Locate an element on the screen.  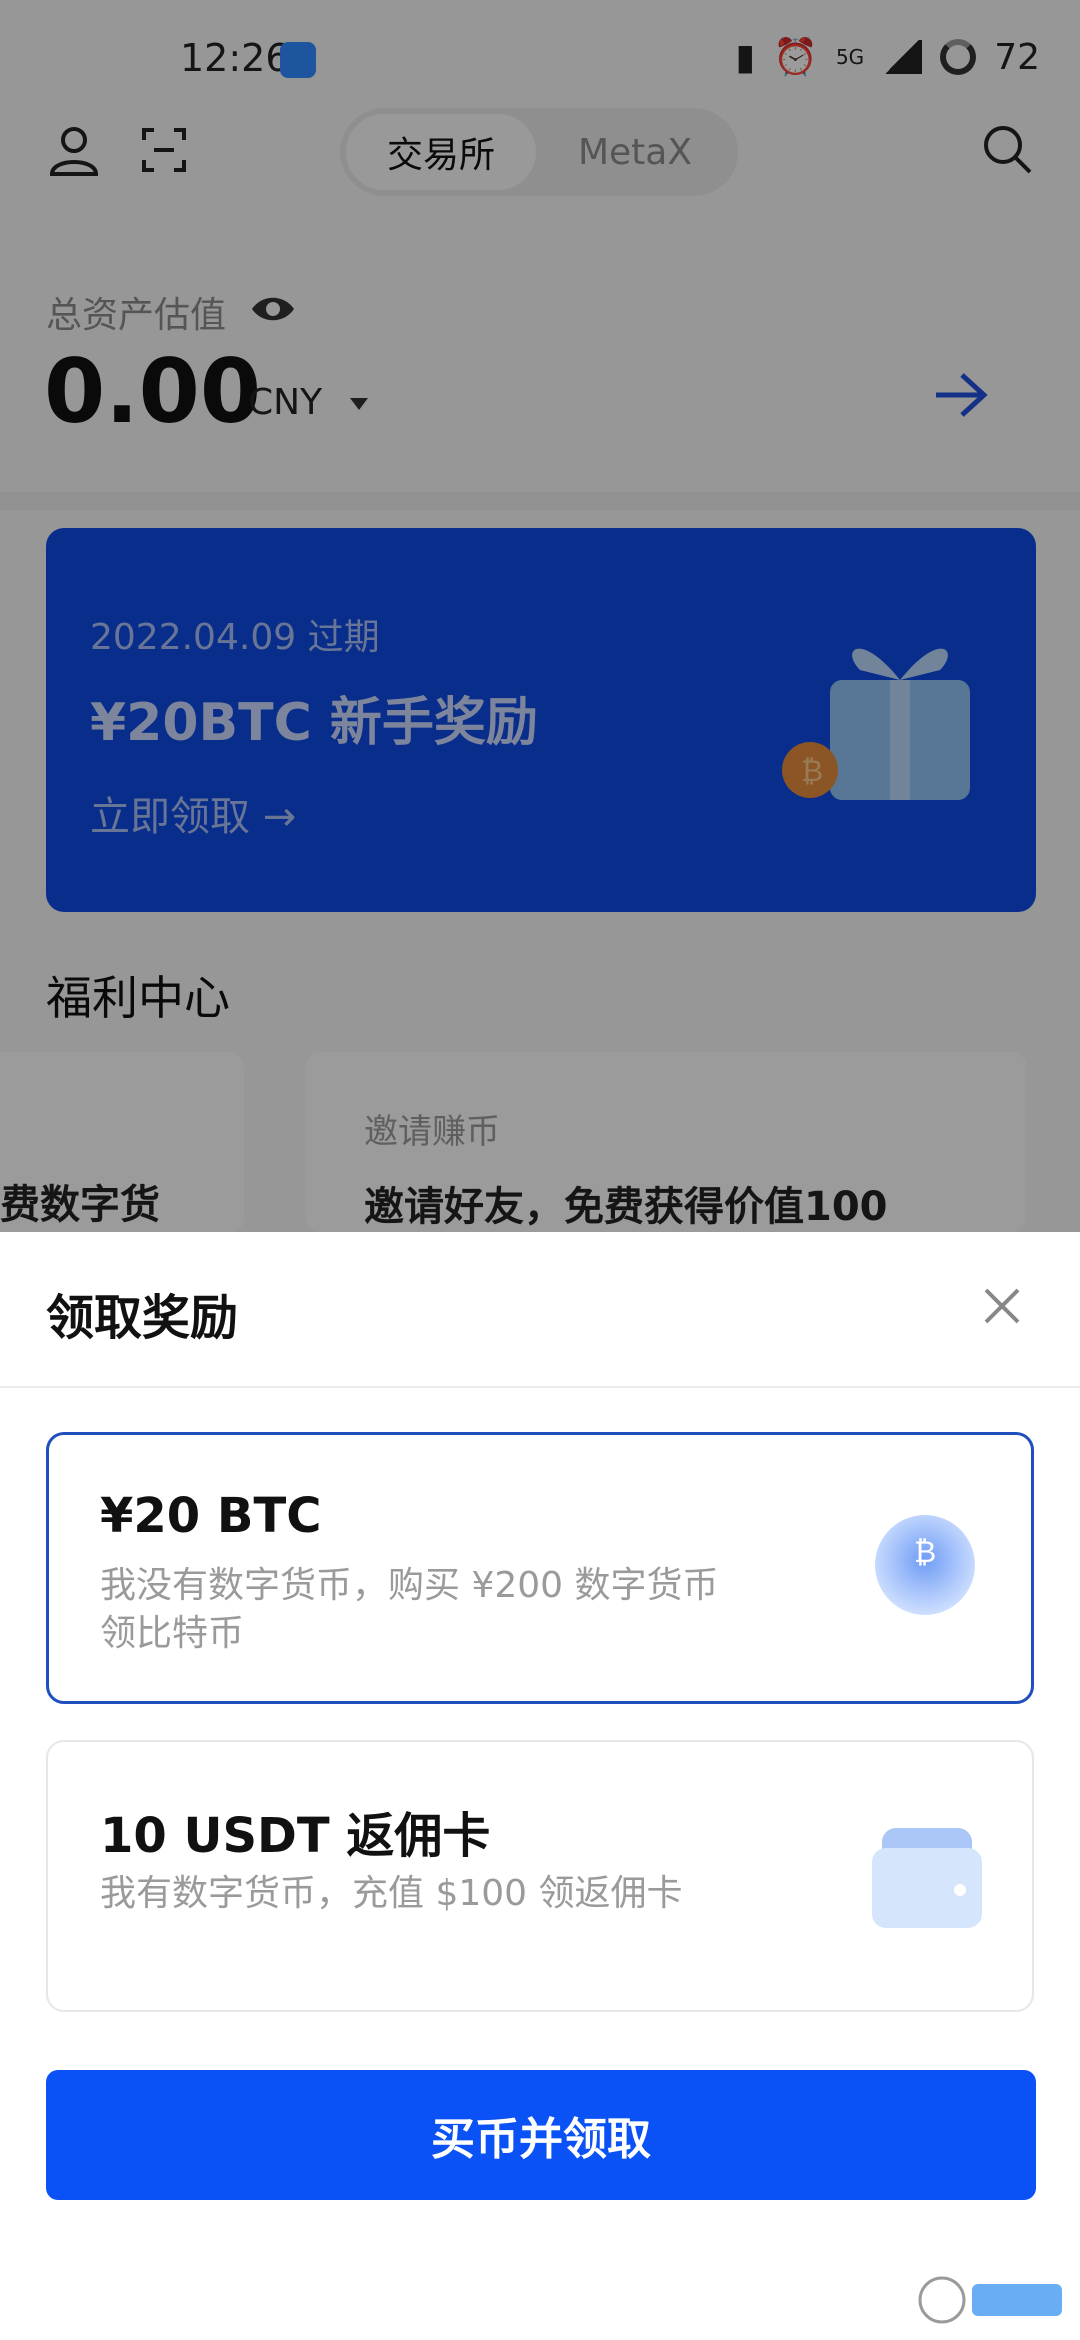
rebate-card-icon is located at coordinates (927, 1878).